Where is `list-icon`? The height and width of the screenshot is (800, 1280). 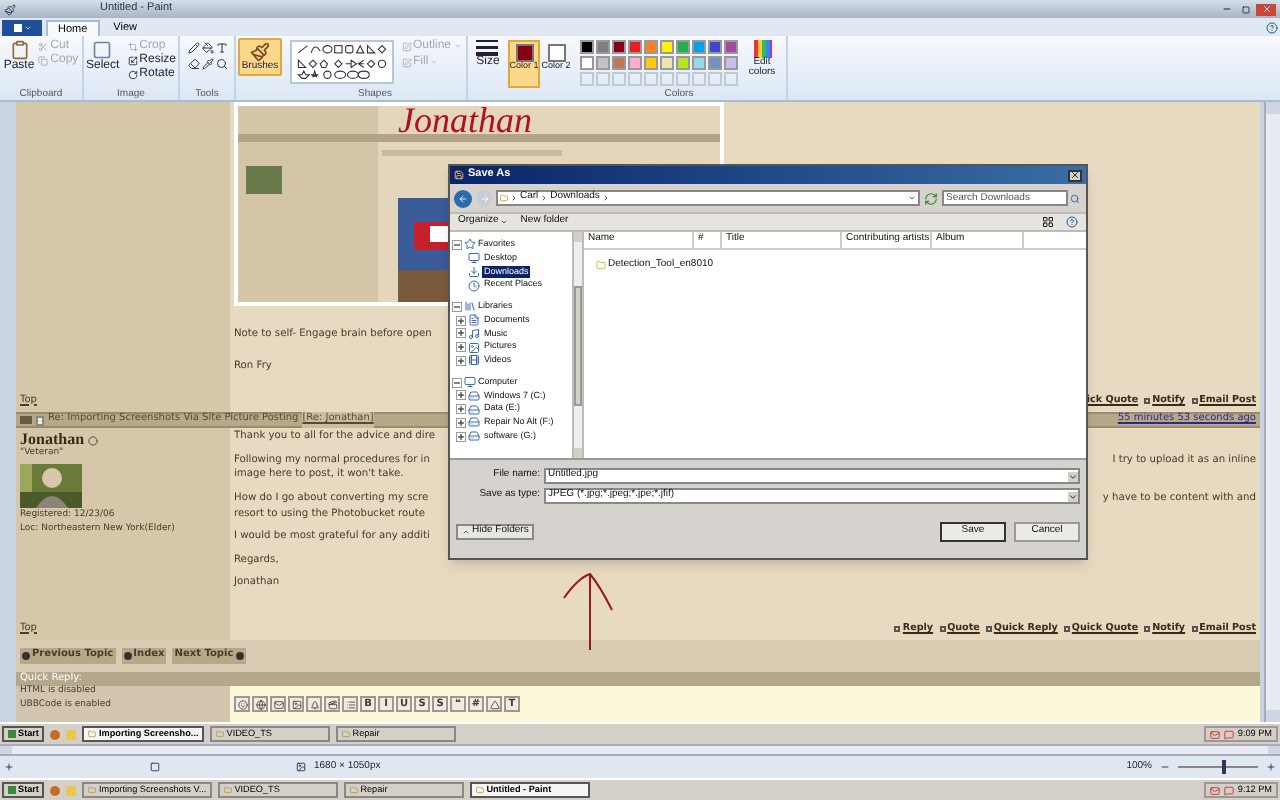 list-icon is located at coordinates (350, 704).